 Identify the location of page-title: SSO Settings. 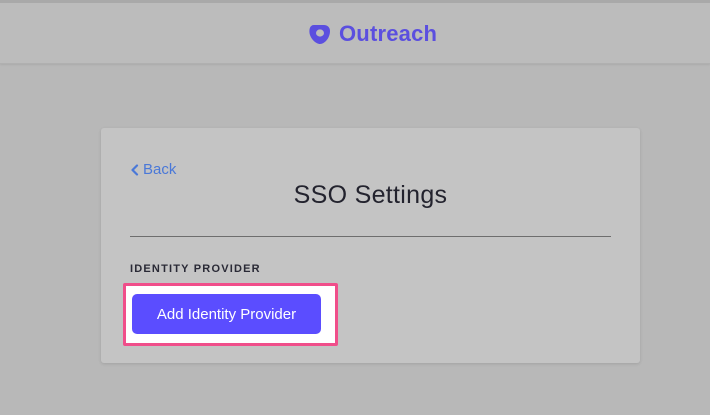
(370, 195).